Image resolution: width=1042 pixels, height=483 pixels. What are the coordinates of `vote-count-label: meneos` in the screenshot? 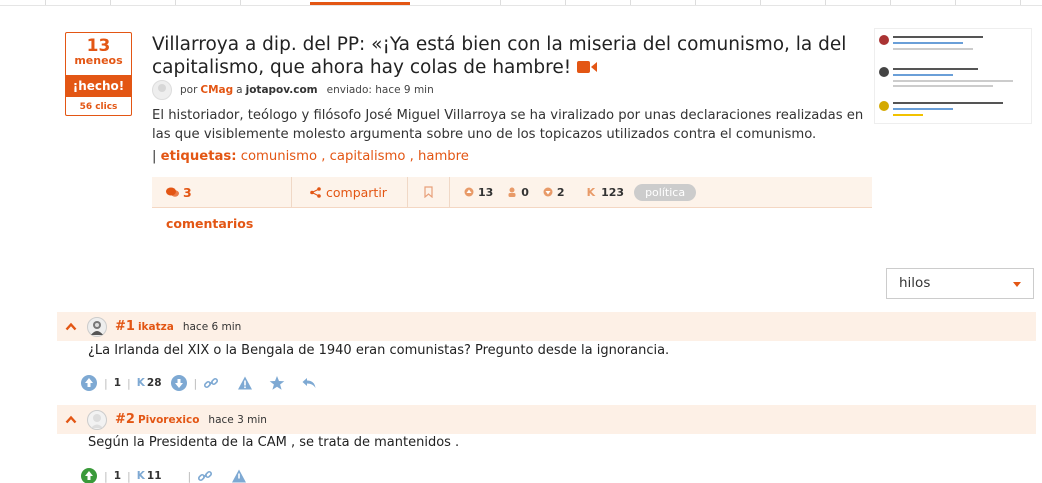 It's located at (98, 60).